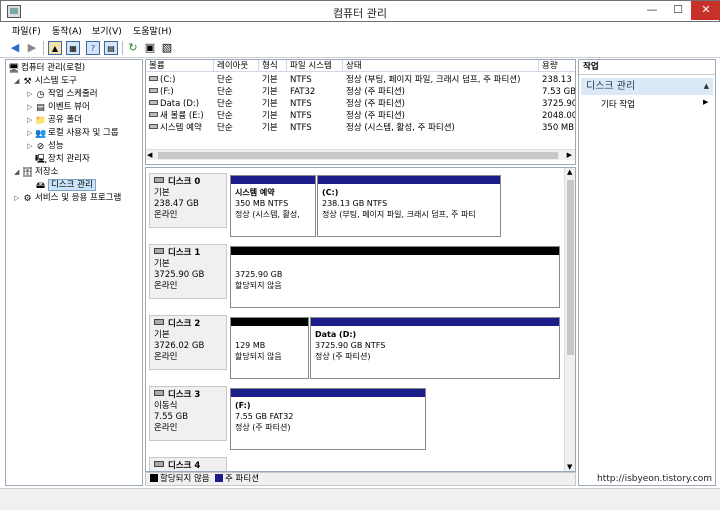 This screenshot has width=720, height=510. Describe the element at coordinates (360, 13) in the screenshot. I see `window-title: 컴퓨터 관리` at that location.